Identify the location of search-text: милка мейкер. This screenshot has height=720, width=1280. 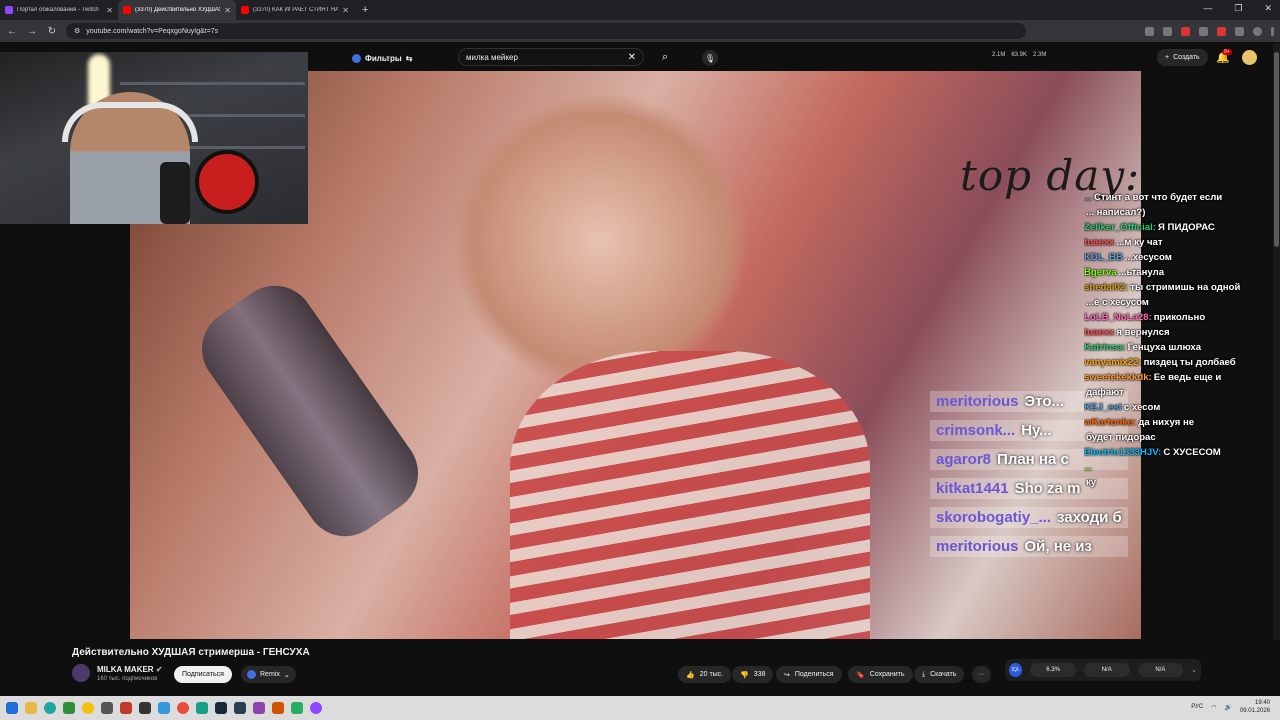
(492, 57).